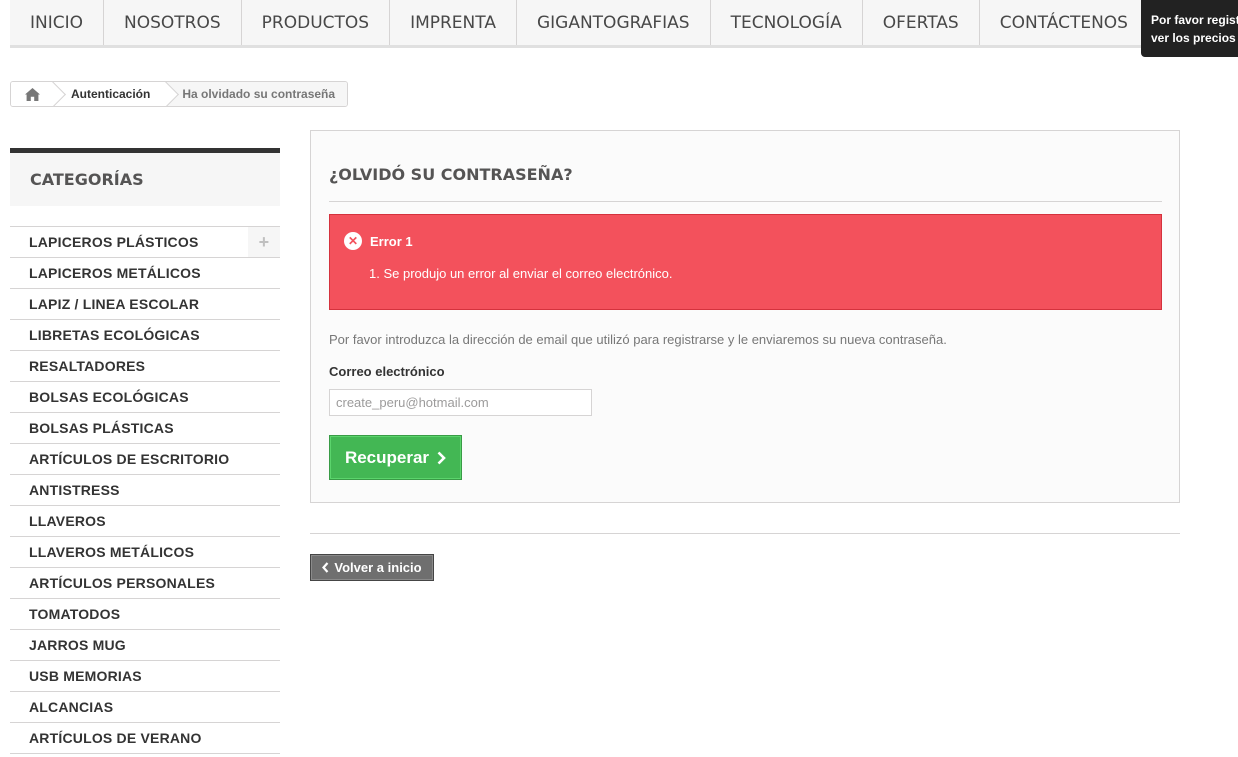 The image size is (1238, 757). I want to click on category-item: LAPICEROS METÁLICOS, so click(145, 273).